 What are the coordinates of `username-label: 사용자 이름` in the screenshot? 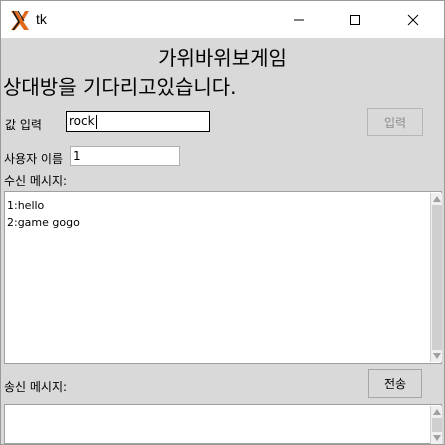 It's located at (34, 159).